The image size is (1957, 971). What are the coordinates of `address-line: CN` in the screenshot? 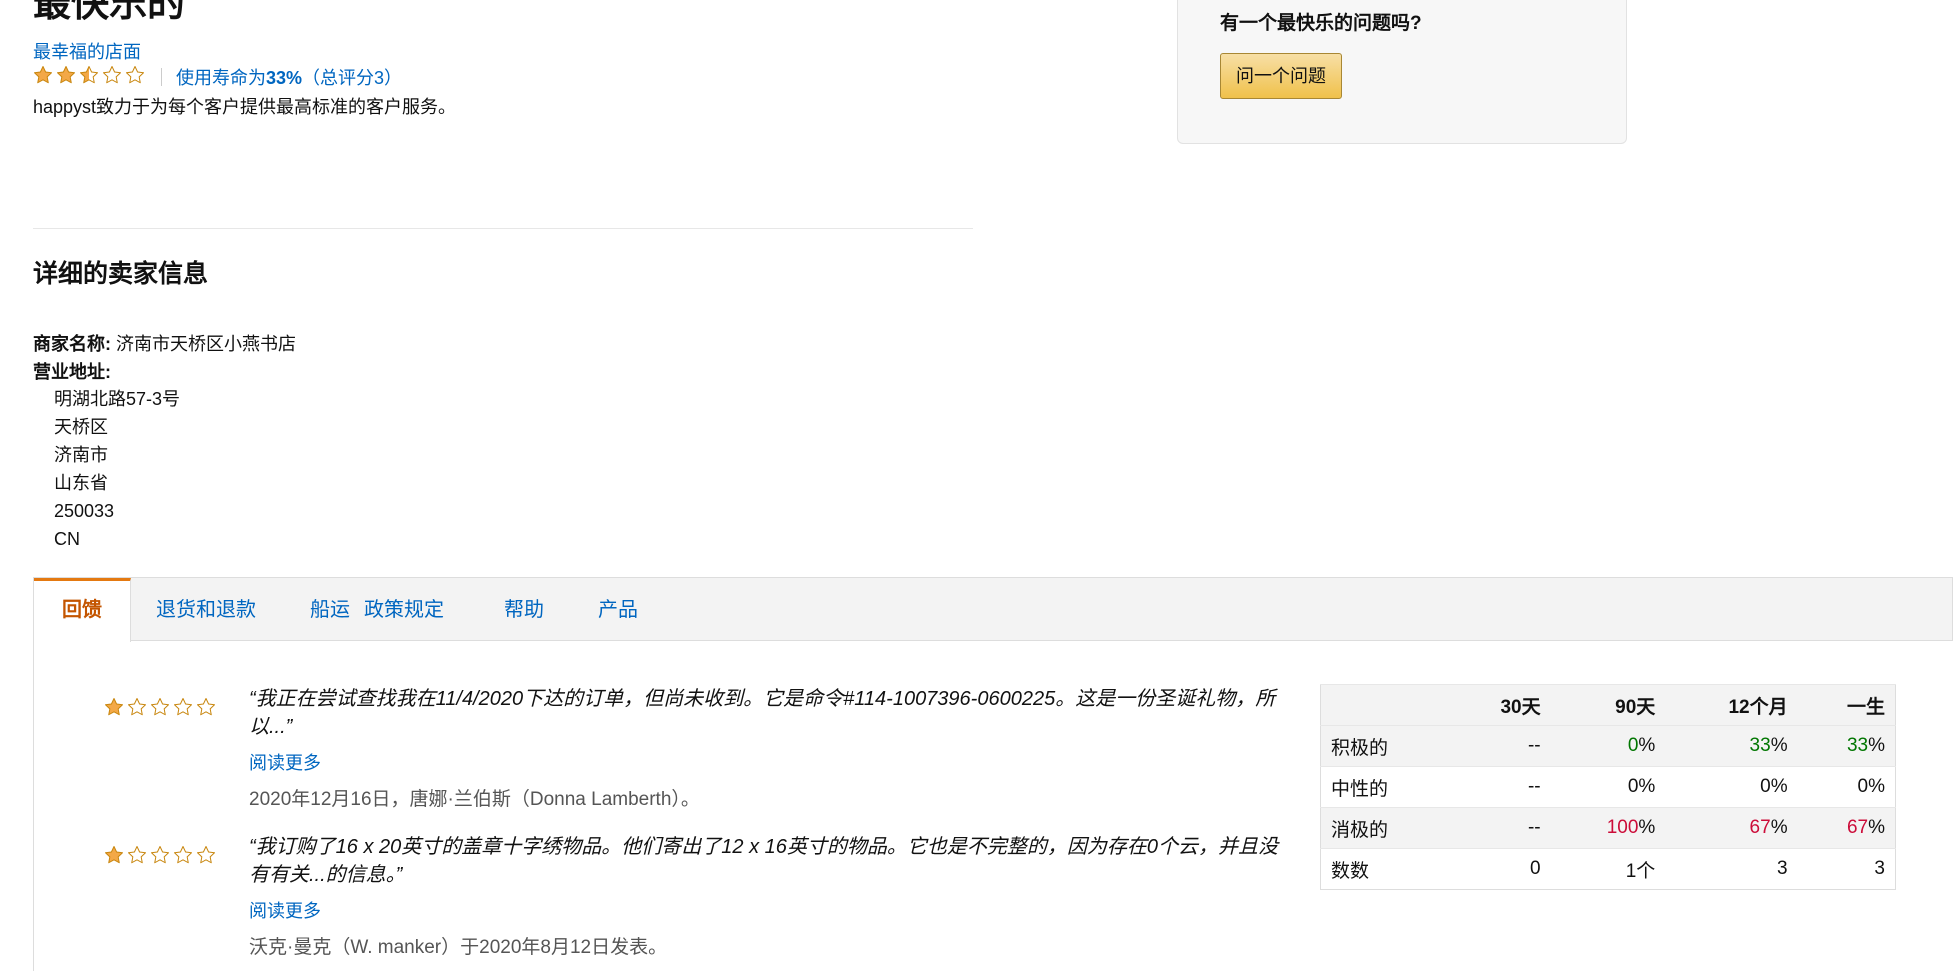 It's located at (67, 539).